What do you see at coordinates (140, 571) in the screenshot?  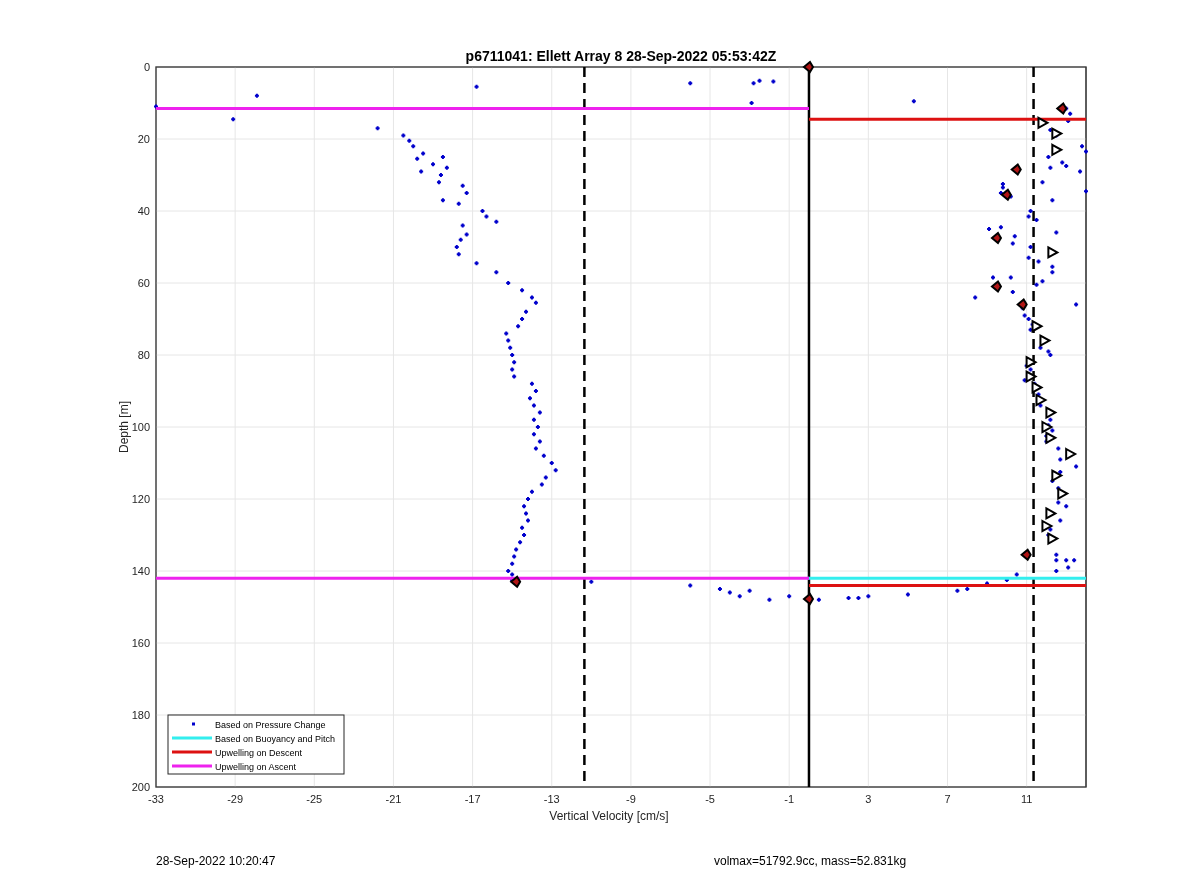 I see `y-tick-label: 140` at bounding box center [140, 571].